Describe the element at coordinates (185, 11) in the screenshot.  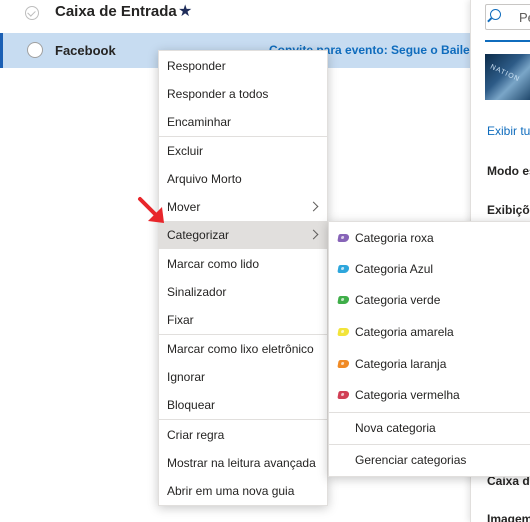
I see `favorite-star-icon: ★` at that location.